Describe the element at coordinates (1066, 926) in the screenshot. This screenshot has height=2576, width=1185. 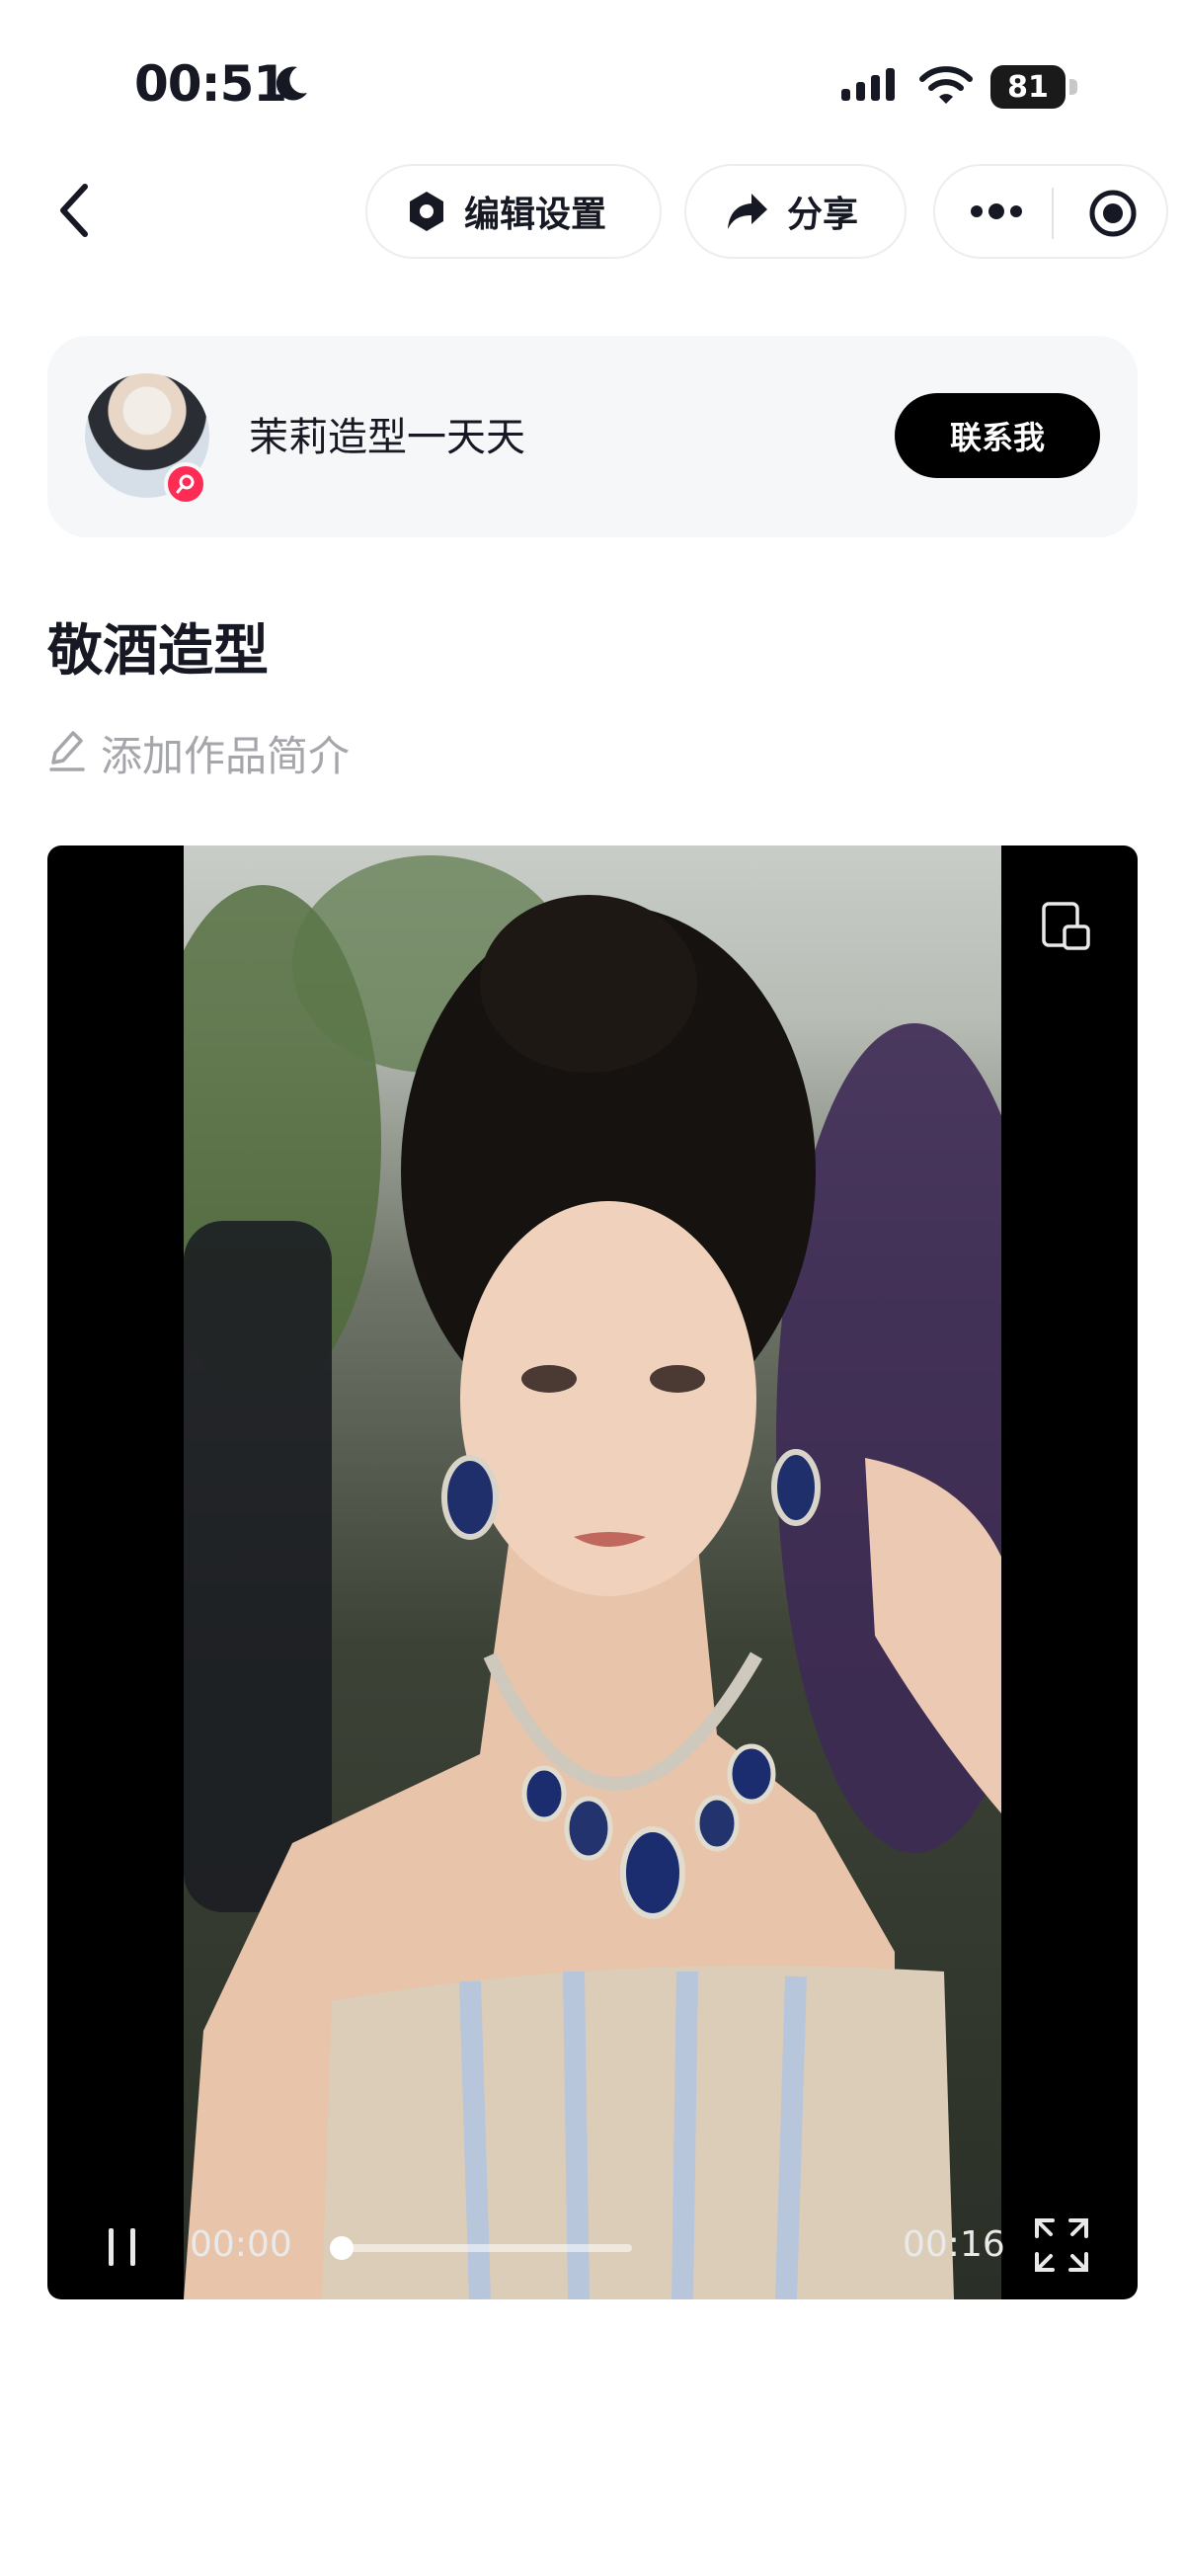
I see `mini-window-icon` at that location.